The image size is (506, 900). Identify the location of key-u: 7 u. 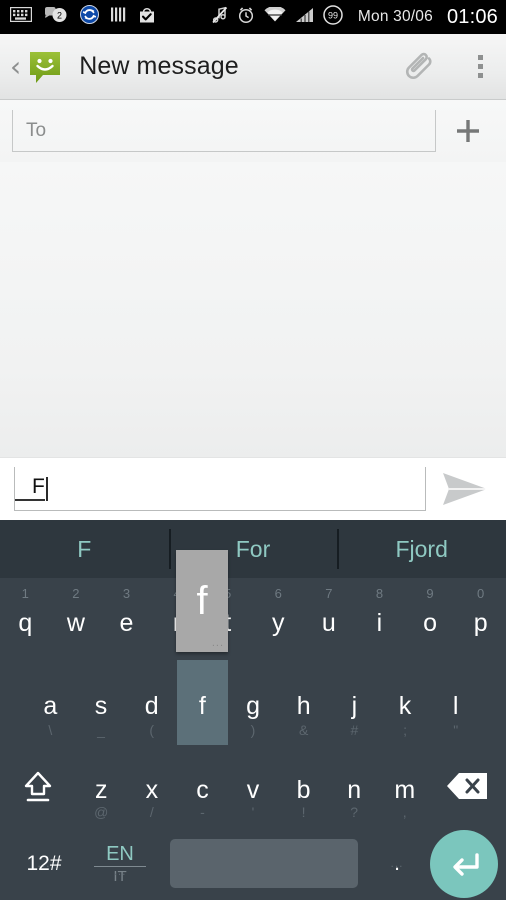
(329, 619).